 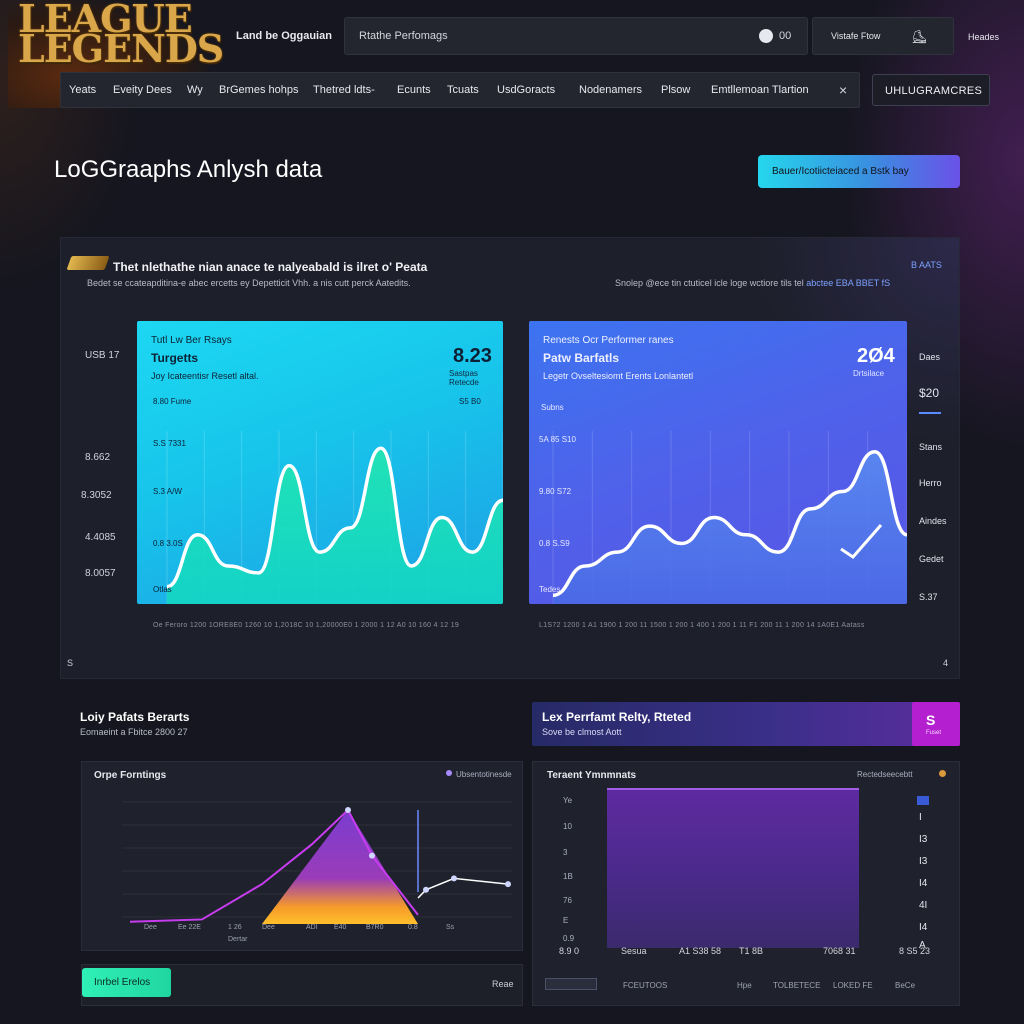 What do you see at coordinates (930, 357) in the screenshot?
I see `legend-label: Daes` at bounding box center [930, 357].